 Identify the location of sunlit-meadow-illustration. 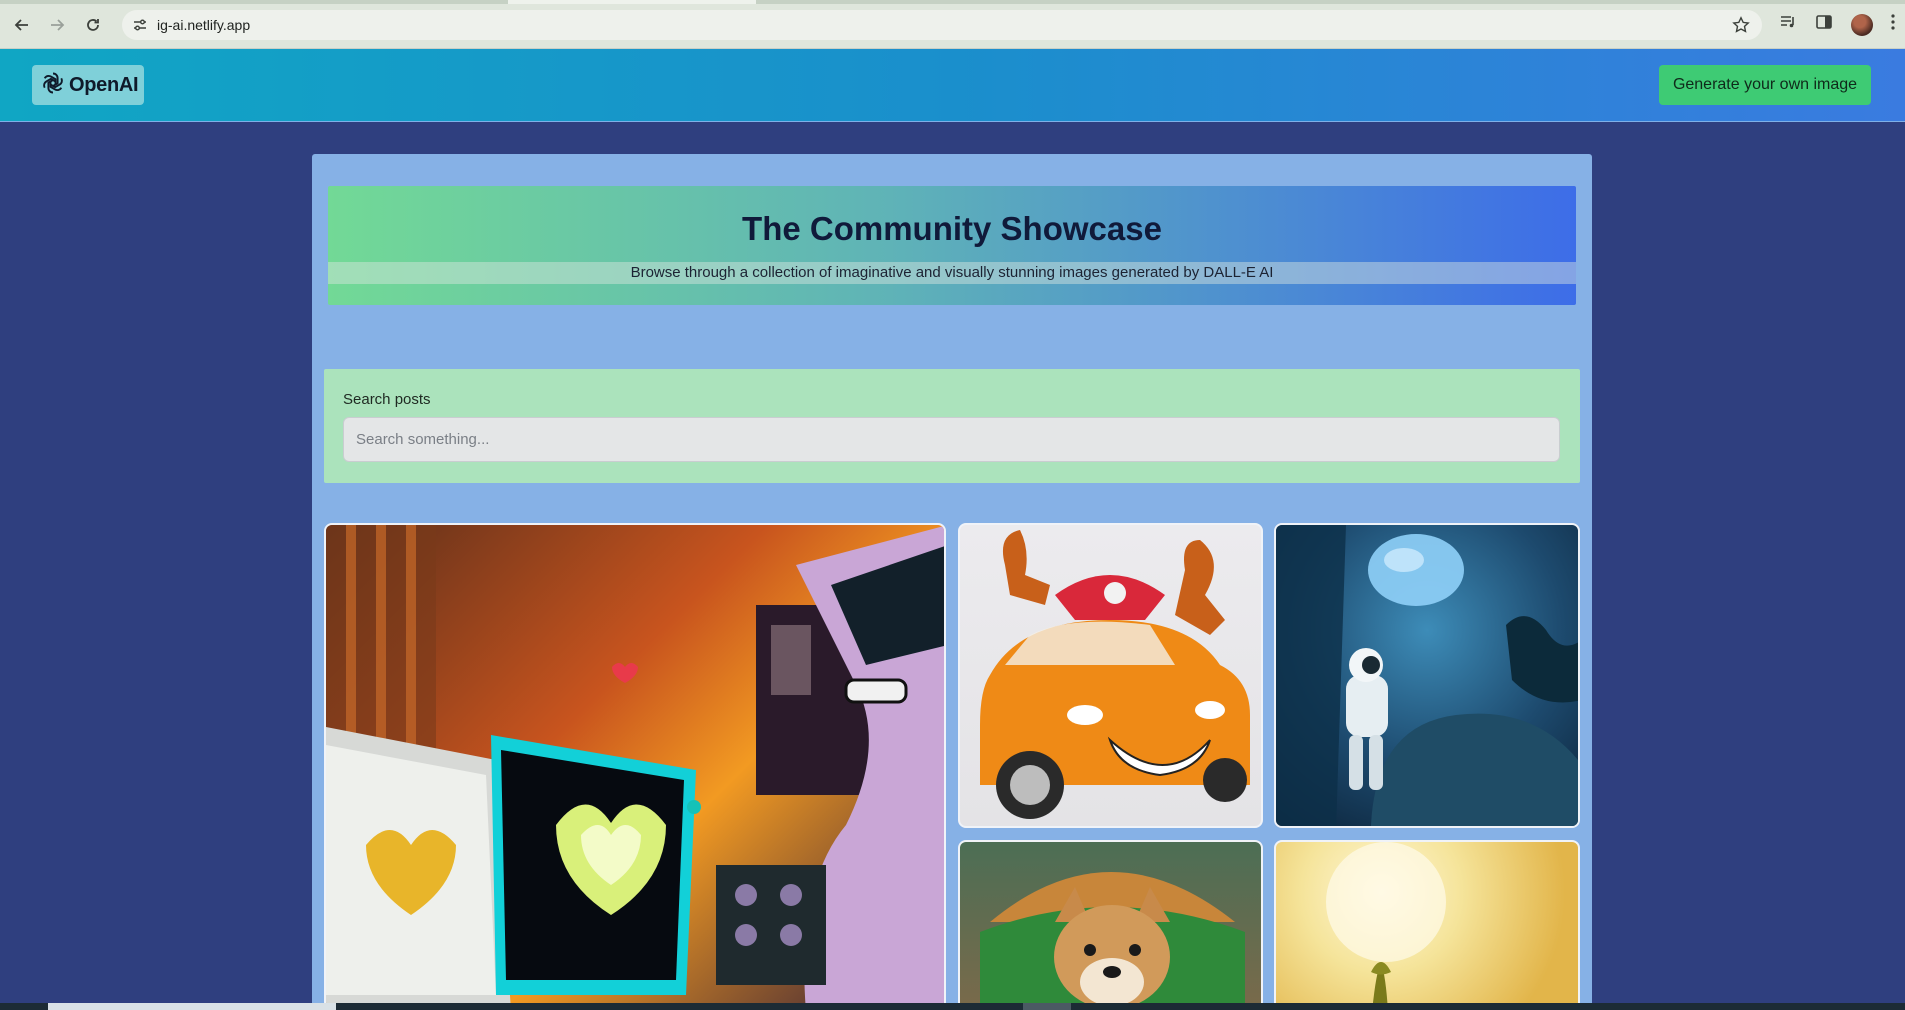
(1386, 926).